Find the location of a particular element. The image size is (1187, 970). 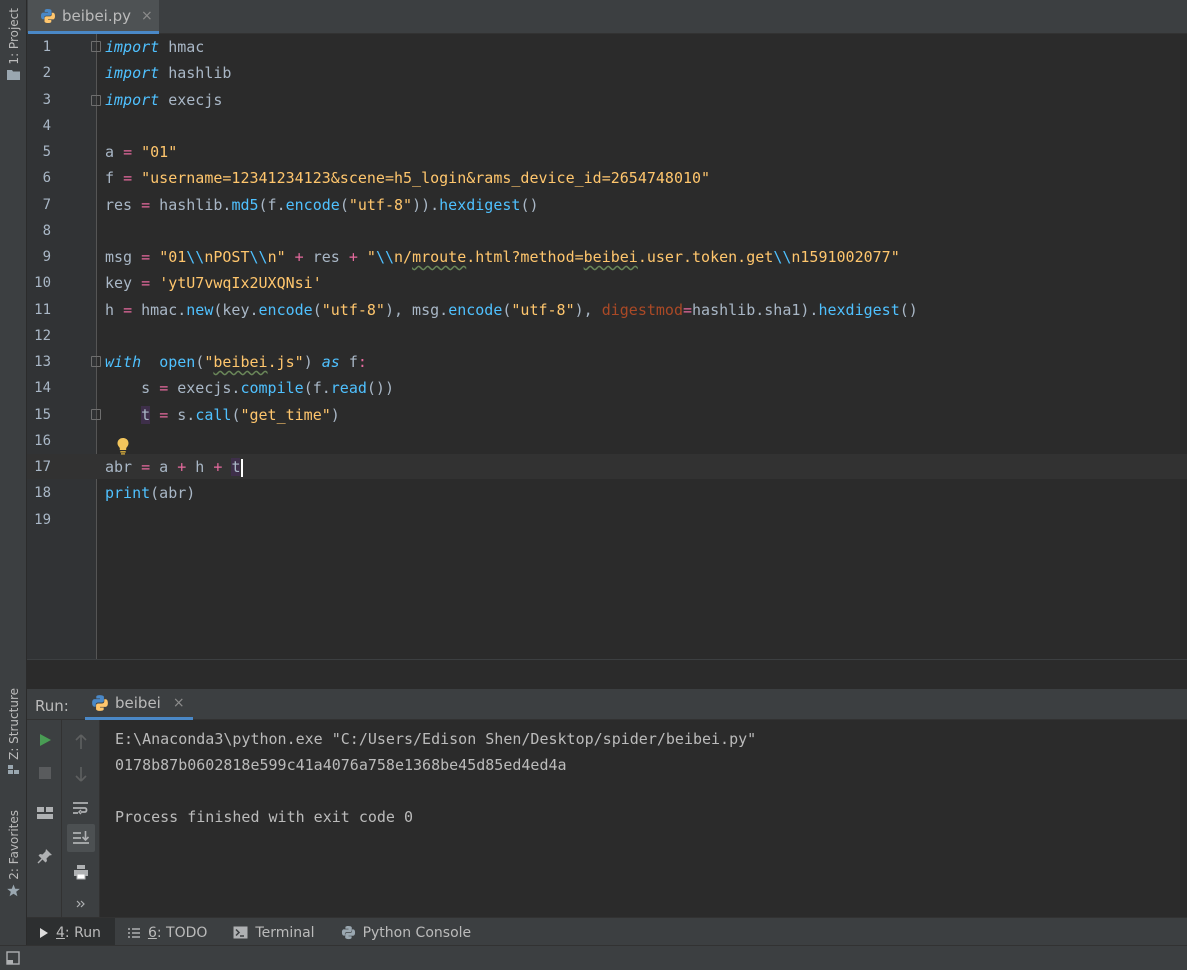

scroll-to-end-button is located at coordinates (81, 838).